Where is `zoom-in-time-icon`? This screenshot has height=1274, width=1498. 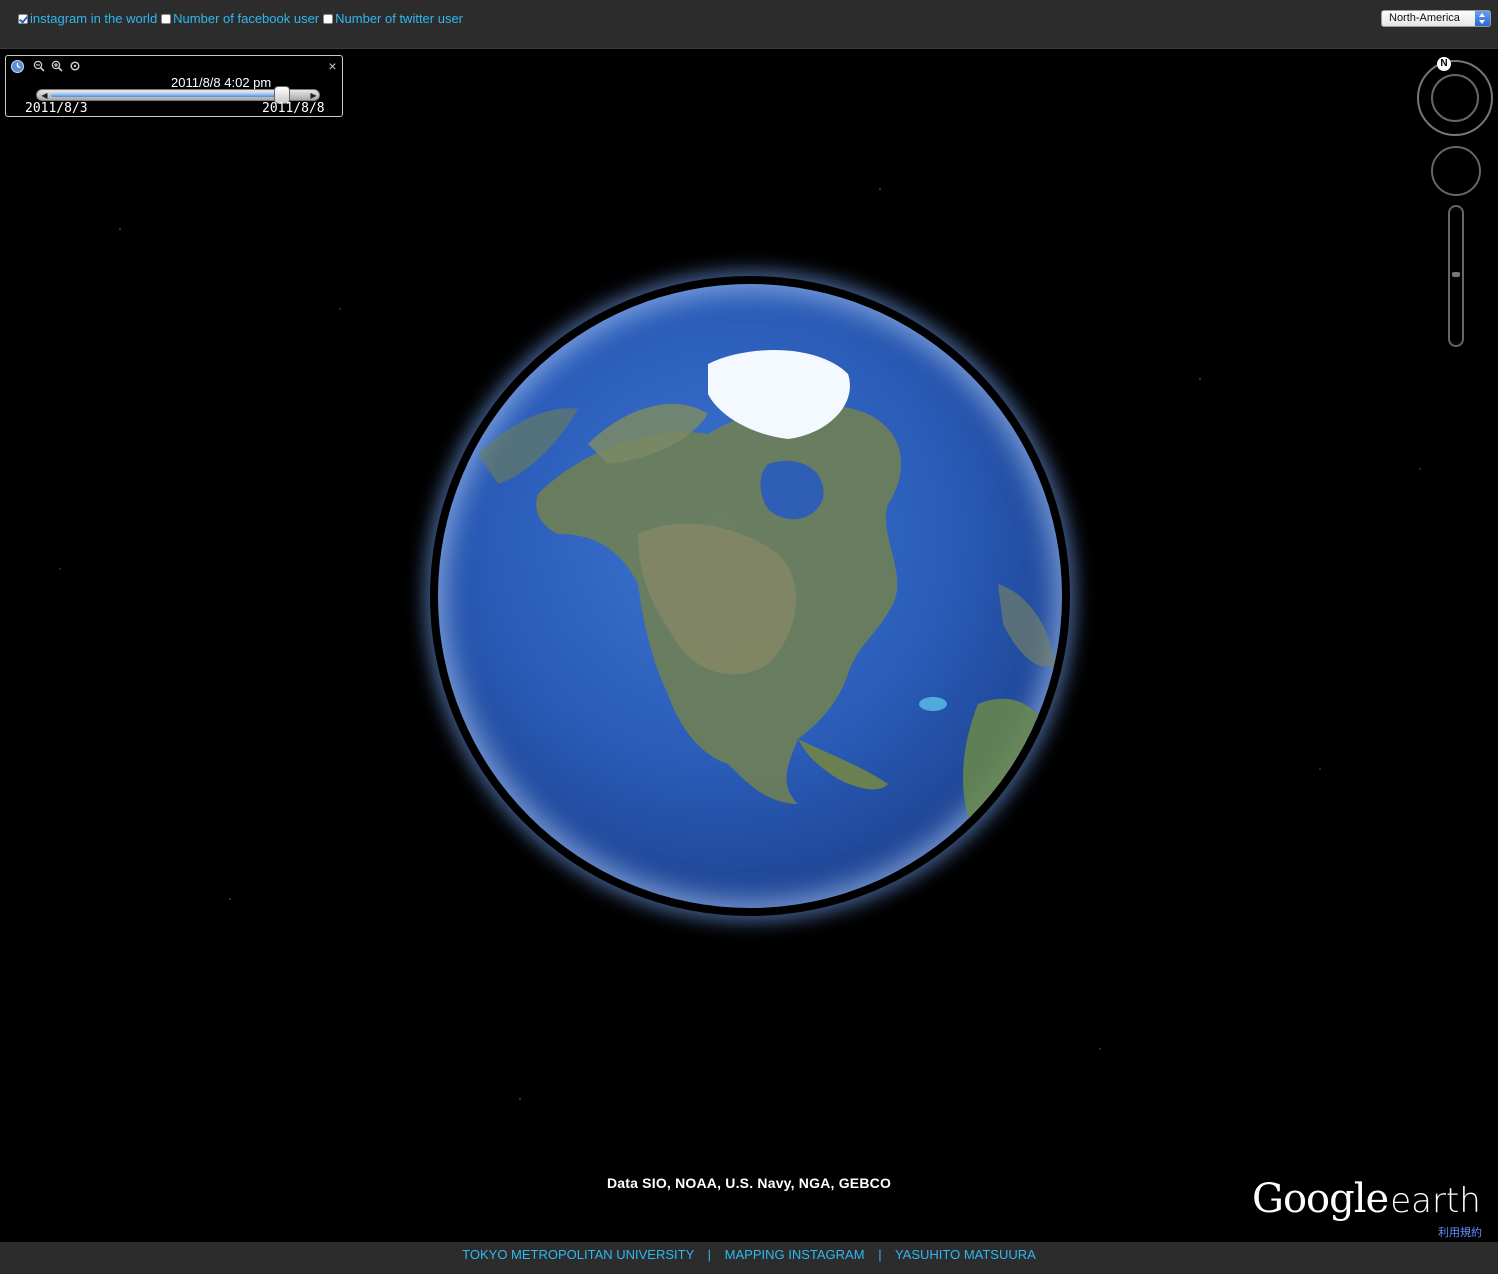 zoom-in-time-icon is located at coordinates (56, 66).